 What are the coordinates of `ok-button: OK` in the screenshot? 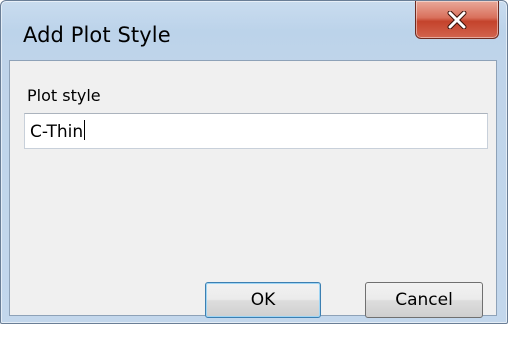 It's located at (263, 300).